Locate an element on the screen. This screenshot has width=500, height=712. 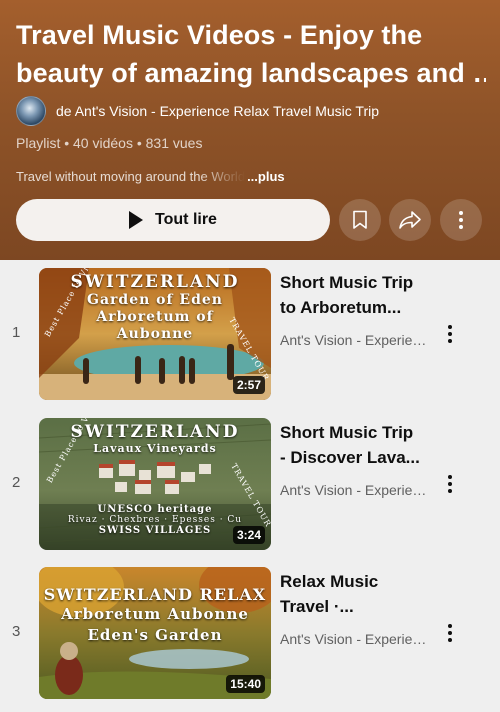
share-icon is located at coordinates (410, 220).